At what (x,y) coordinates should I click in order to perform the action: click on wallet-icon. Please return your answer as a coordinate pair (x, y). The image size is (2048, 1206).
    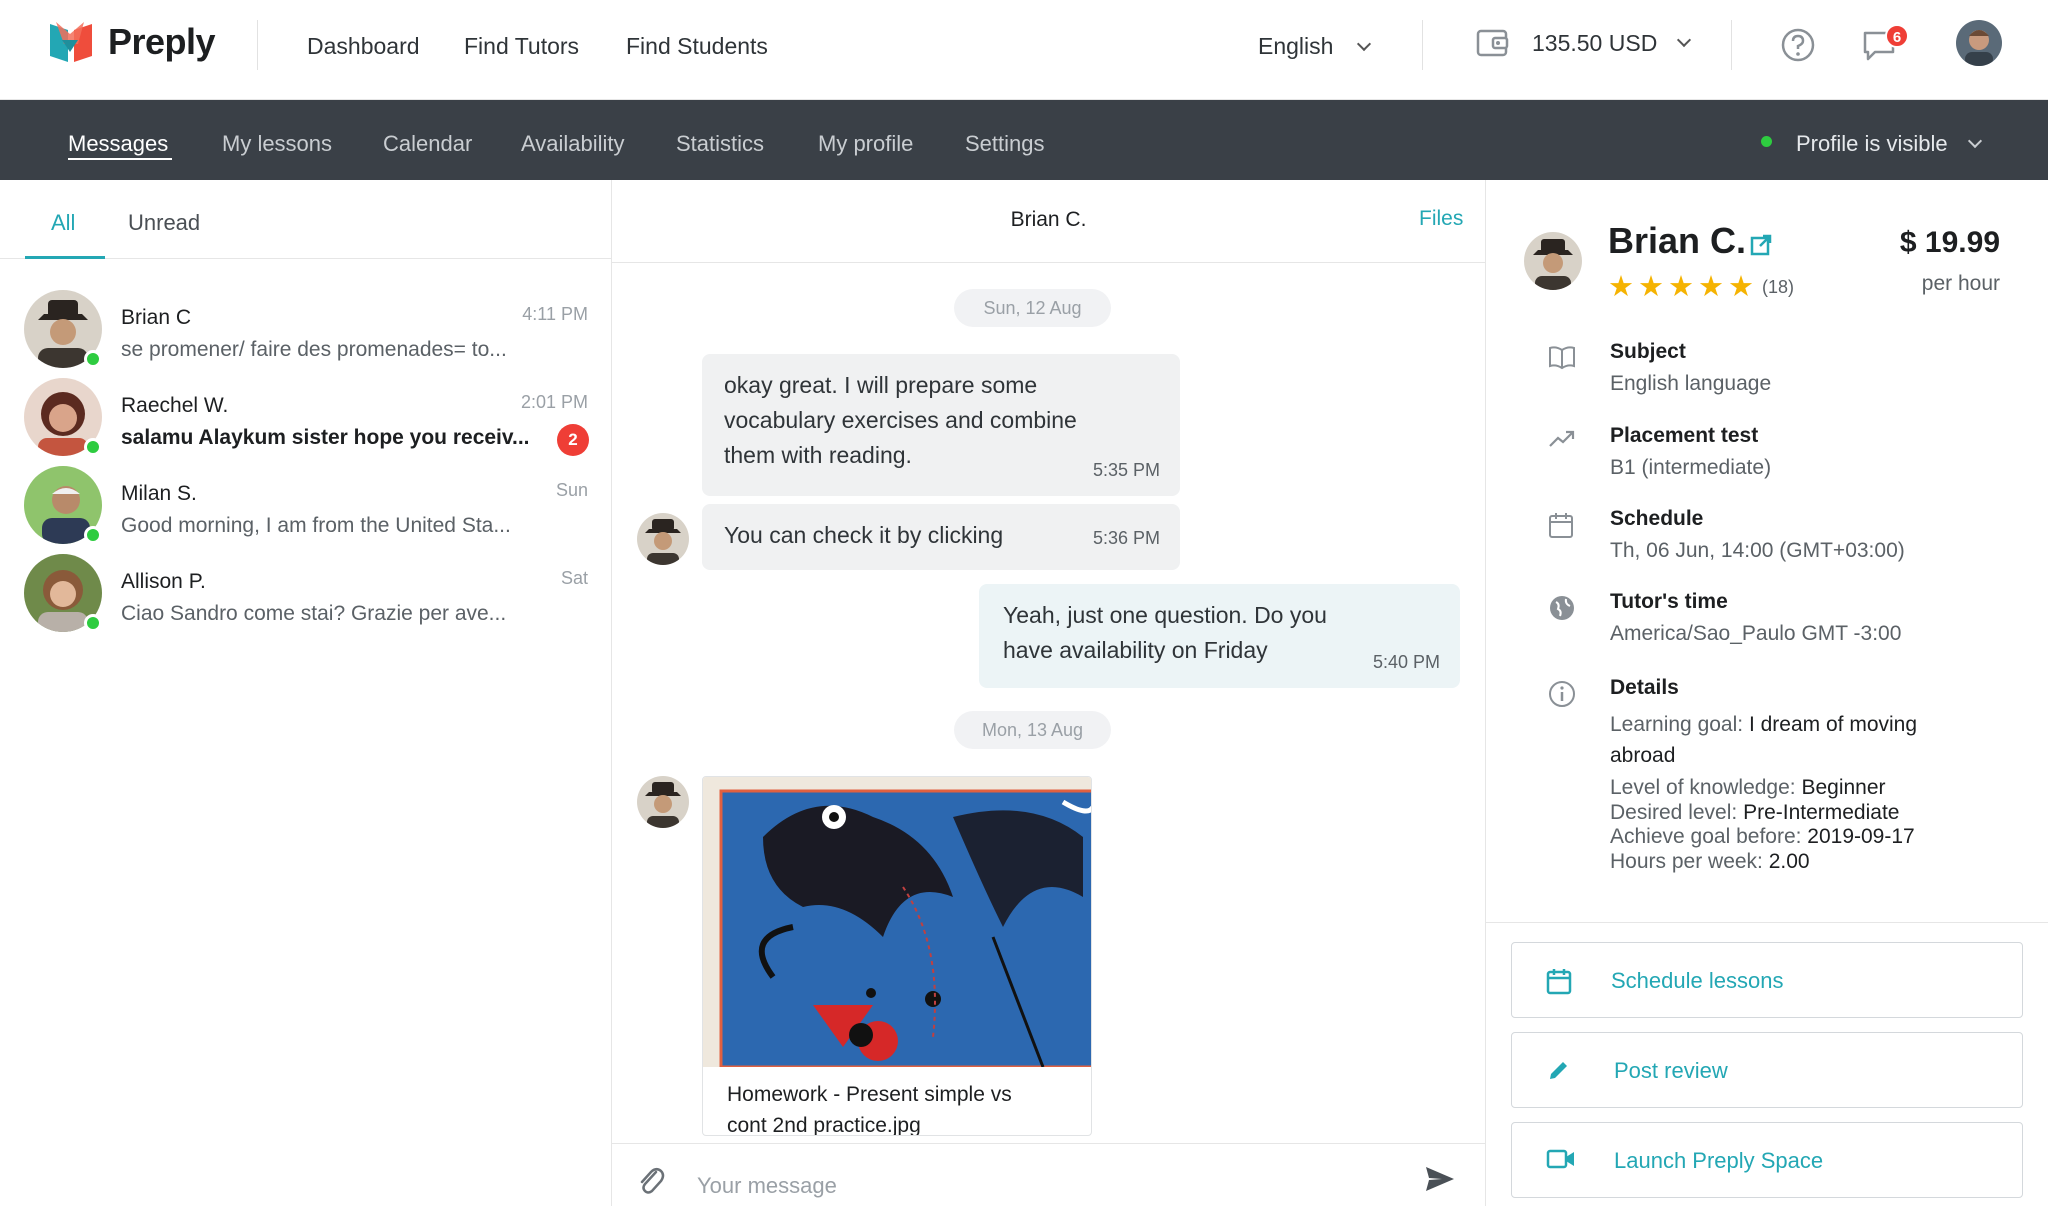
    Looking at the image, I should click on (1492, 43).